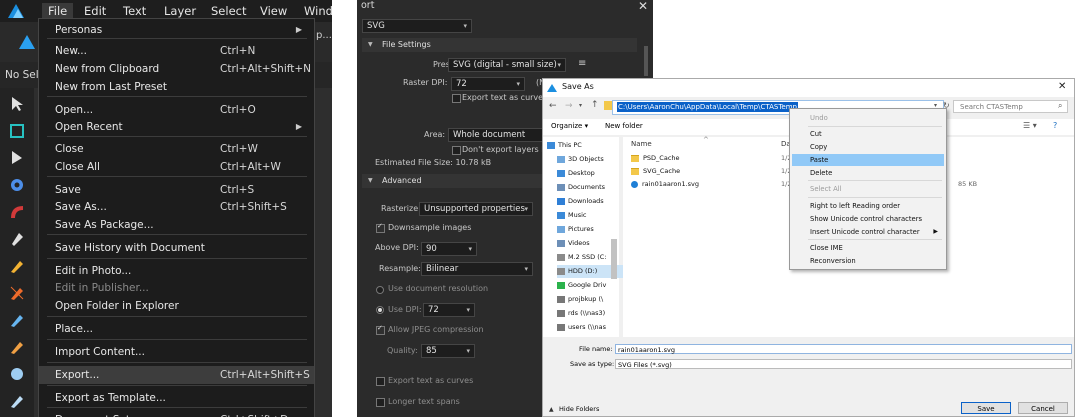 This screenshot has width=1075, height=417. I want to click on rasterize-select: Unsupported properties ▾, so click(476, 209).